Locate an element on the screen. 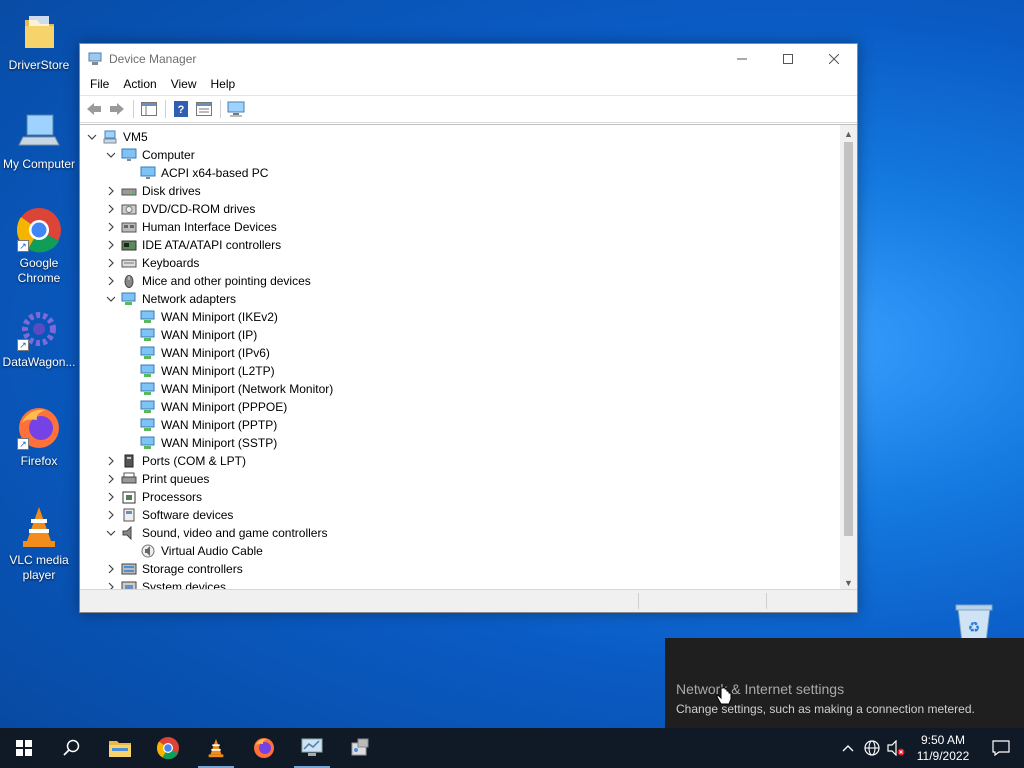 The width and height of the screenshot is (1024, 768). tree-row: WAN Miniport (IKEv2) is located at coordinates (460, 317).